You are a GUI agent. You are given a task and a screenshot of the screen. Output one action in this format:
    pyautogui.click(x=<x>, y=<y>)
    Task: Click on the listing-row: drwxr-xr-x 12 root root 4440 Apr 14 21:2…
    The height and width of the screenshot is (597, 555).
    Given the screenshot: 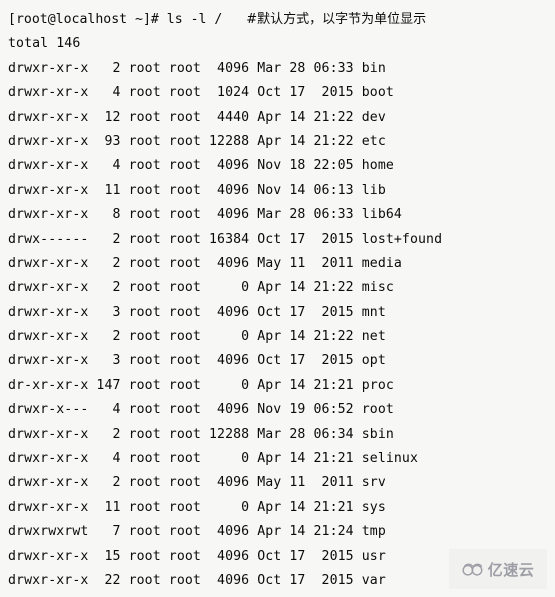 What is the action you would take?
    pyautogui.click(x=197, y=117)
    